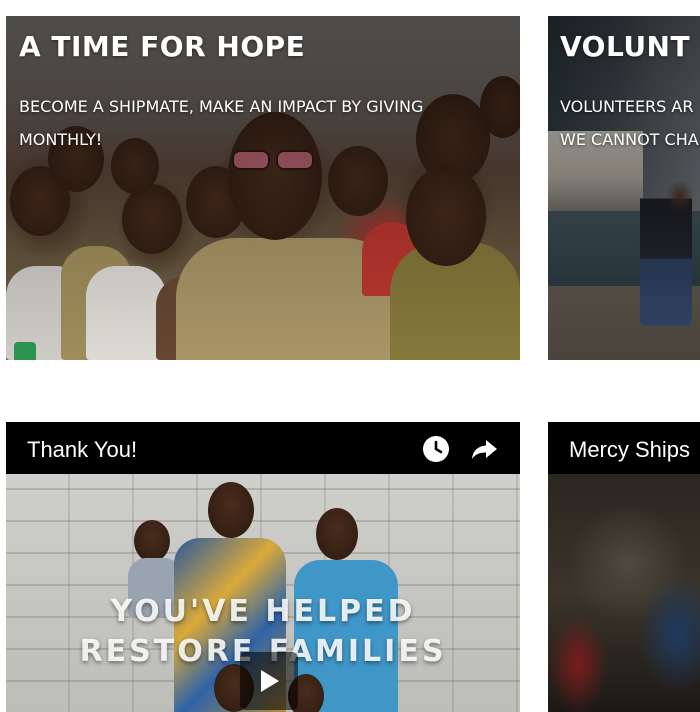  I want to click on volunteer-card: VOLUNT VOLUNTEERS AR WE CANNOT CHA, so click(624, 188).